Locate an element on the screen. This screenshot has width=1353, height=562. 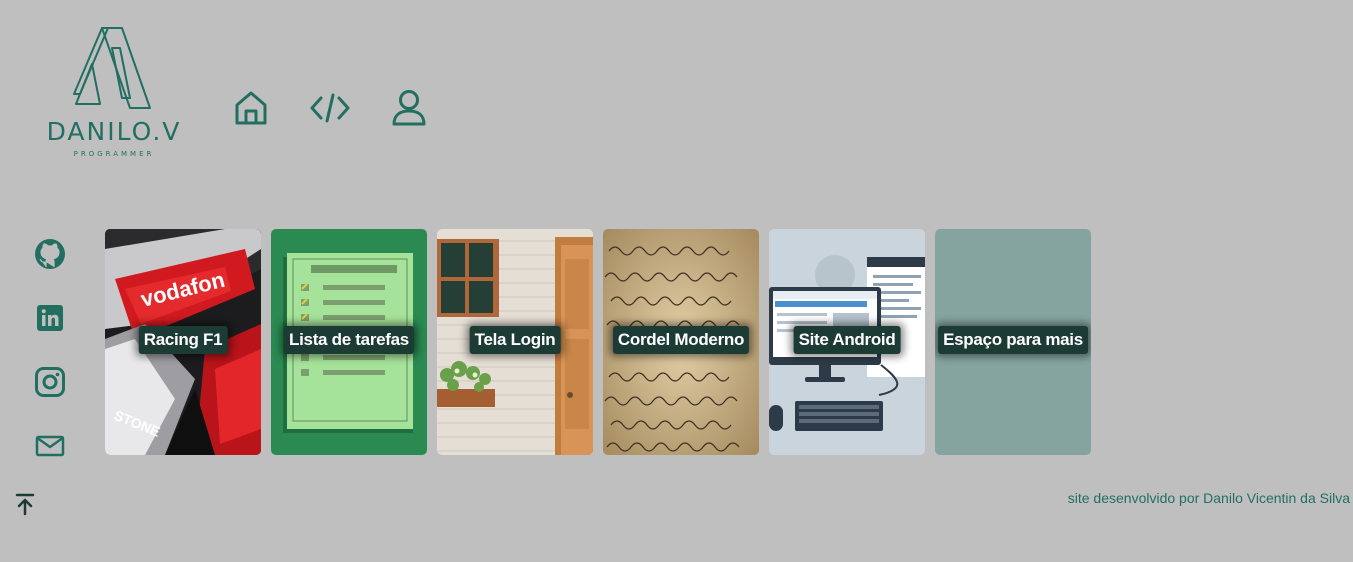
user-icon is located at coordinates (409, 108).